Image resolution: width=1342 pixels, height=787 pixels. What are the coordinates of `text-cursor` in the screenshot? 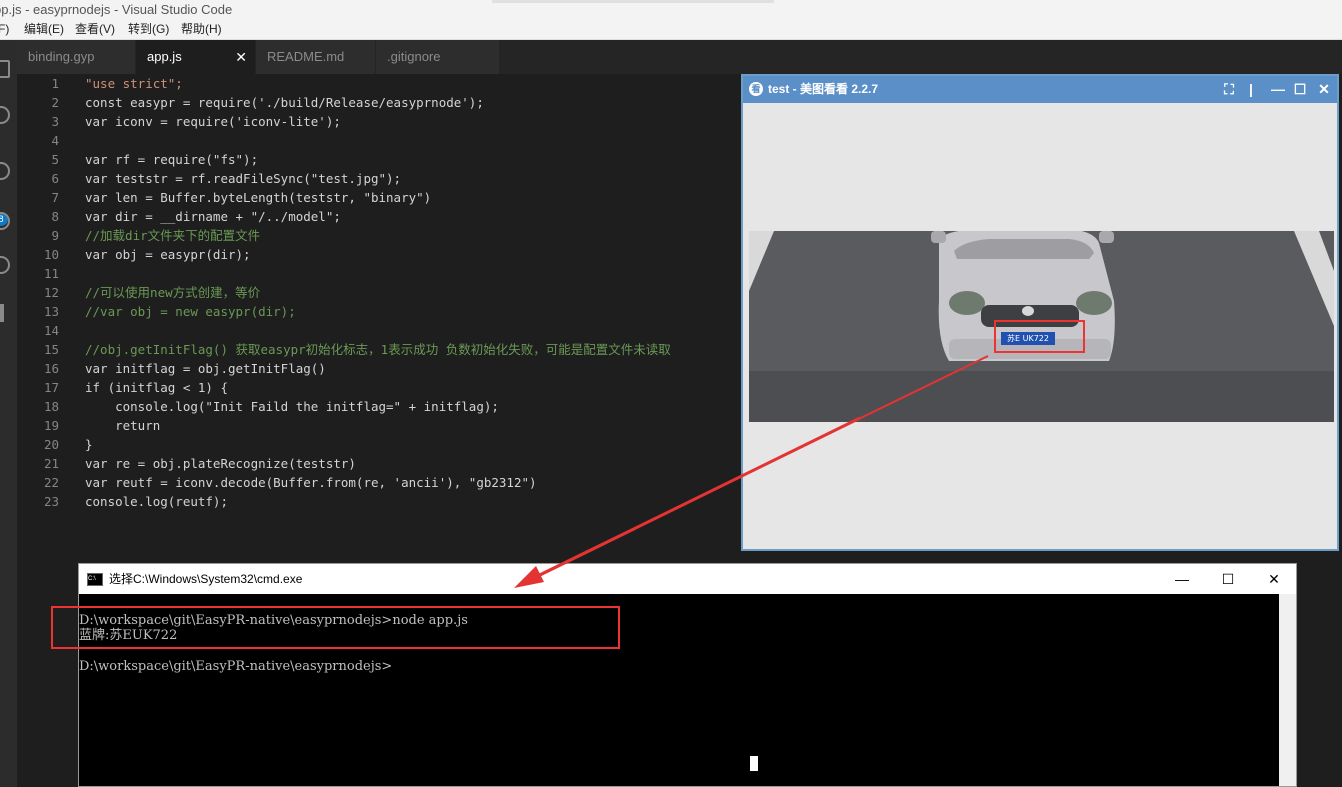 It's located at (754, 763).